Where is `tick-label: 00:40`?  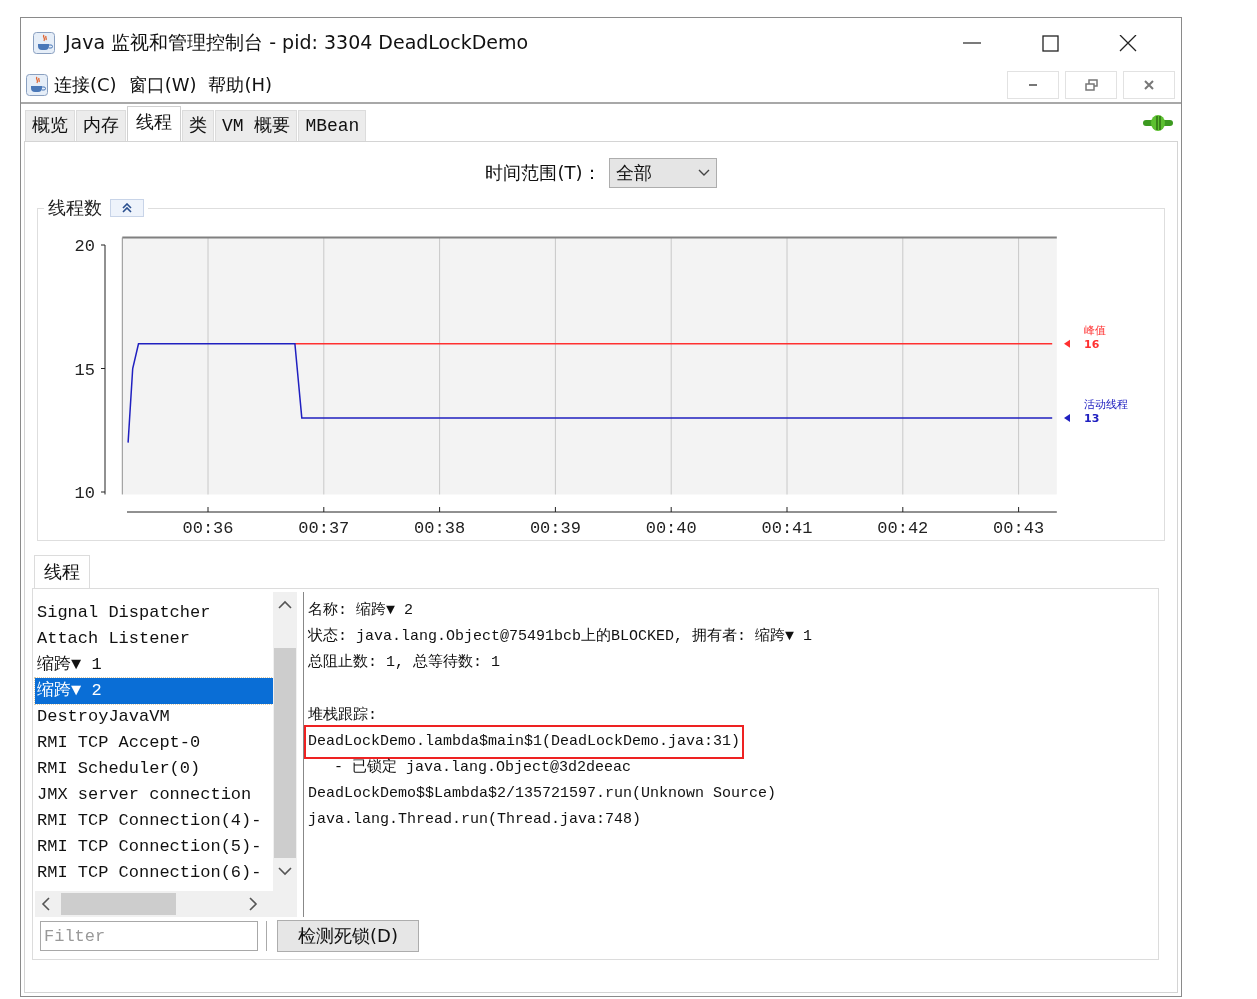
tick-label: 00:40 is located at coordinates (671, 528).